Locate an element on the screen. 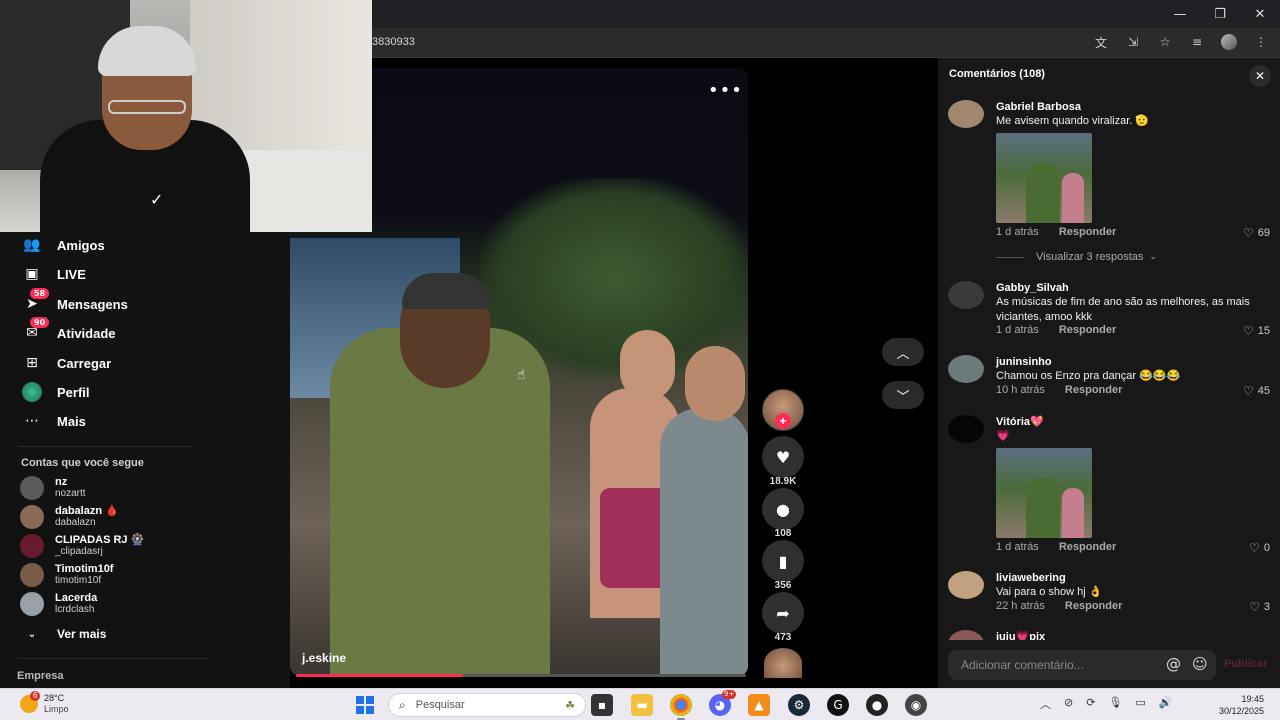 This screenshot has width=1280, height=720. following-account: Lacerda lcrdclash is located at coordinates (58, 604).